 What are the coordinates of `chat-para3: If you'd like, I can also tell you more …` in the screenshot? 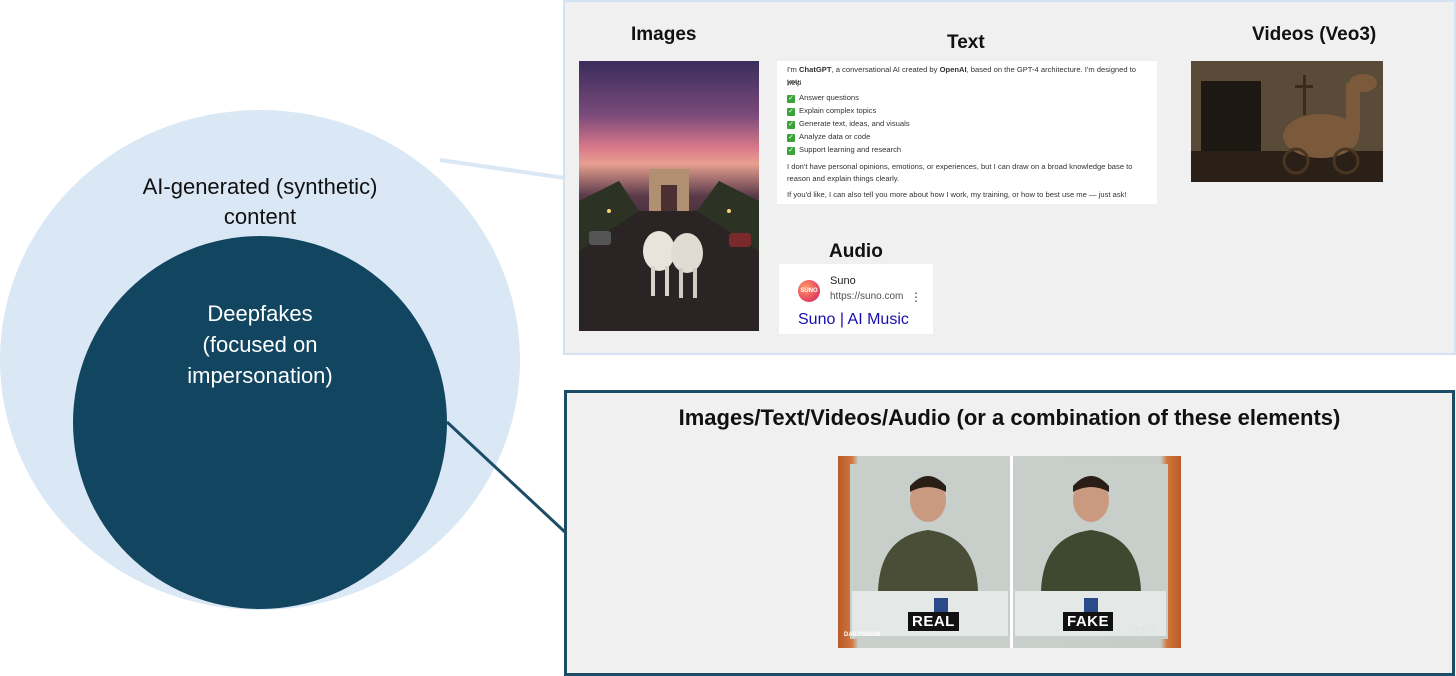 It's located at (957, 194).